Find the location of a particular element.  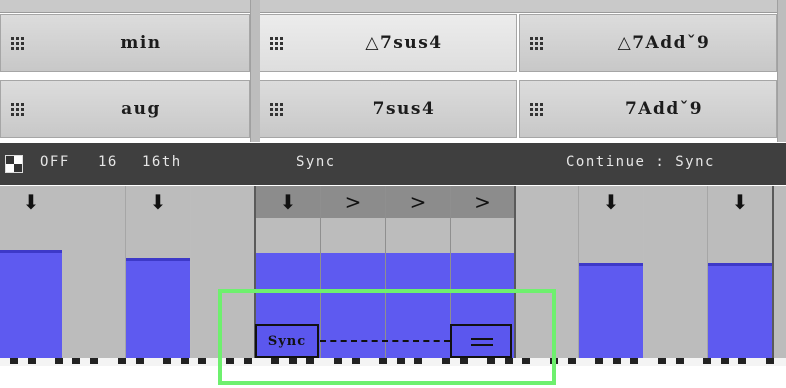

chord-slot-maj7sus4: △7sus4 is located at coordinates (388, 43).